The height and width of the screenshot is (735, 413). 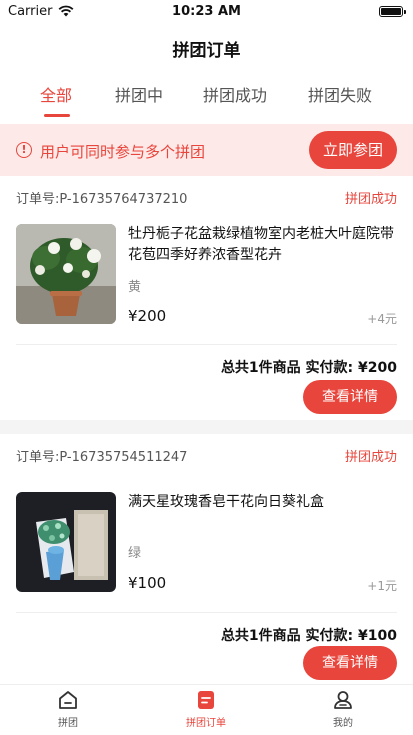 What do you see at coordinates (343, 723) in the screenshot?
I see `tabbar-label: 我的` at bounding box center [343, 723].